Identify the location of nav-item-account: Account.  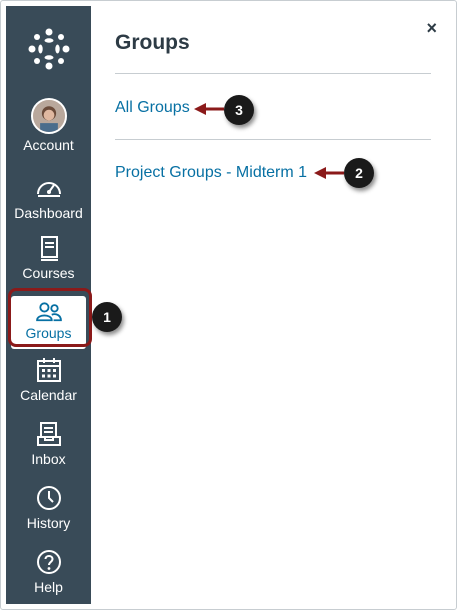
(48, 125).